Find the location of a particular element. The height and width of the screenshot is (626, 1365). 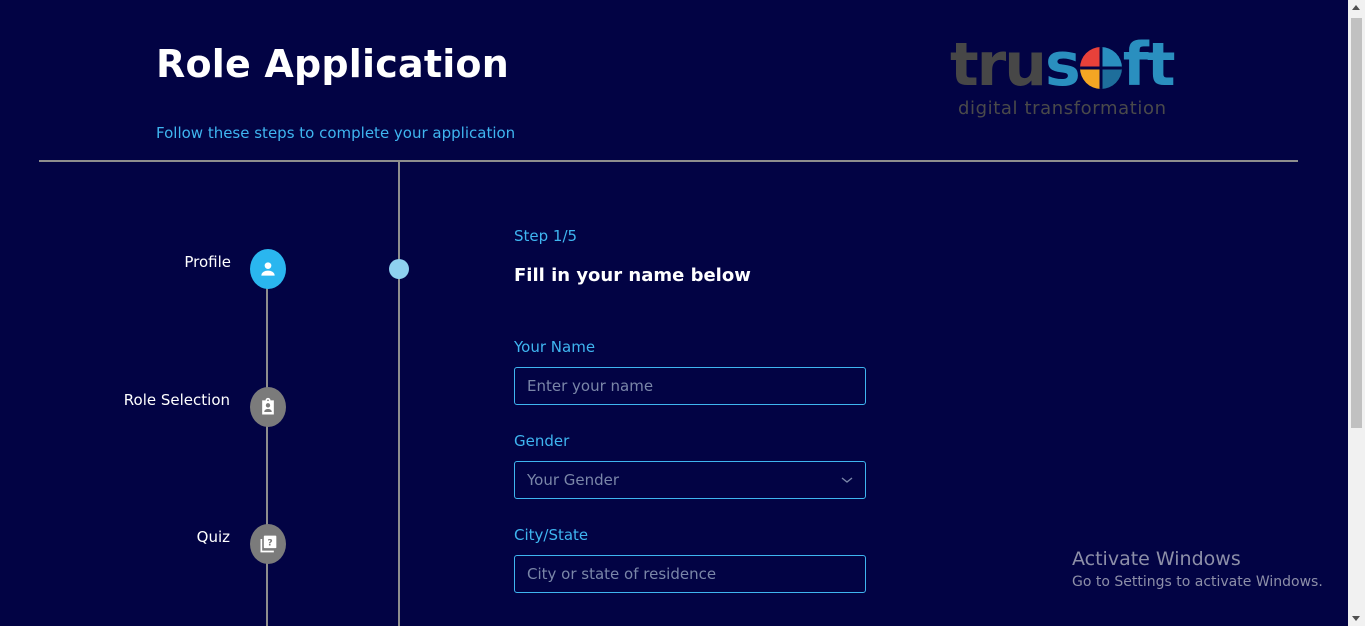

header-divider is located at coordinates (668, 161).